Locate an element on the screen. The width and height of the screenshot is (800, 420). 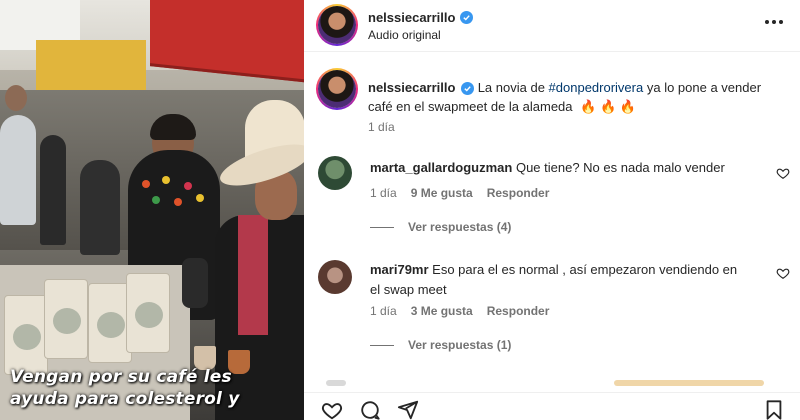
comment-body: el swap meet is located at coordinates (408, 289).